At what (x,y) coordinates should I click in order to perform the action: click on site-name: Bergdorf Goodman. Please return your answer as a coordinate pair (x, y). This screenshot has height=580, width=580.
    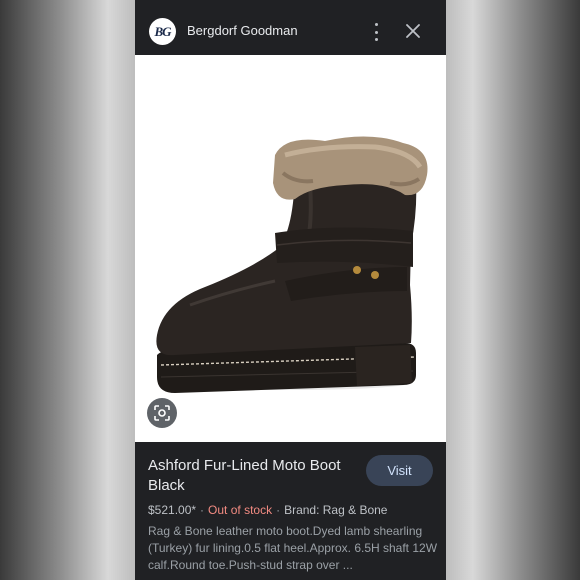
    Looking at the image, I should click on (242, 30).